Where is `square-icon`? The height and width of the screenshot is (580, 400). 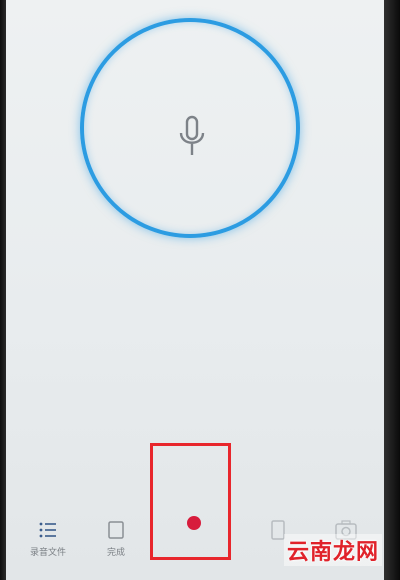 square-icon is located at coordinates (116, 530).